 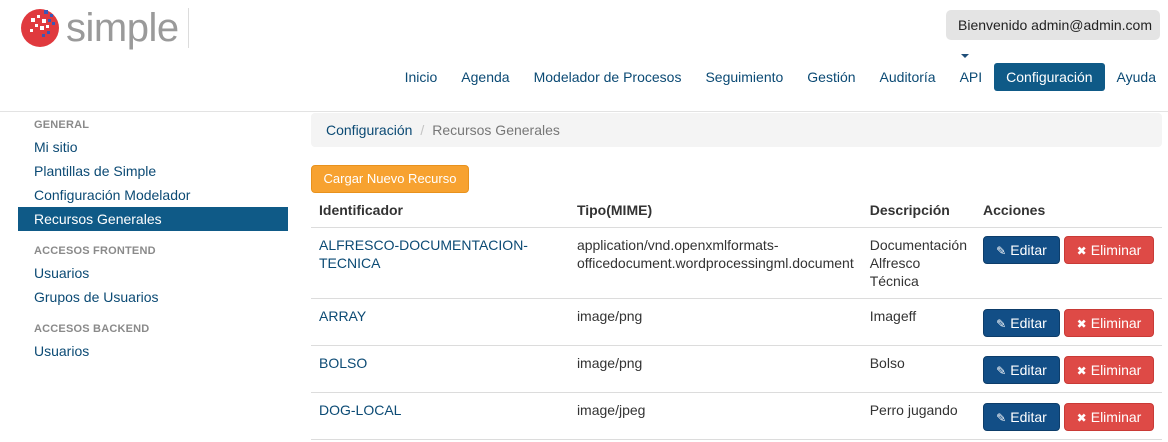 I want to click on resource-mime-line: officedocument.wordprocessingml.document, so click(x=715, y=262).